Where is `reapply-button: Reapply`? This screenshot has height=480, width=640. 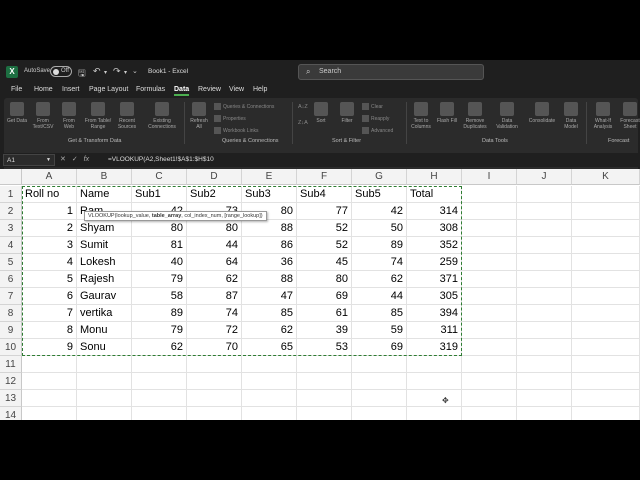 reapply-button: Reapply is located at coordinates (375, 118).